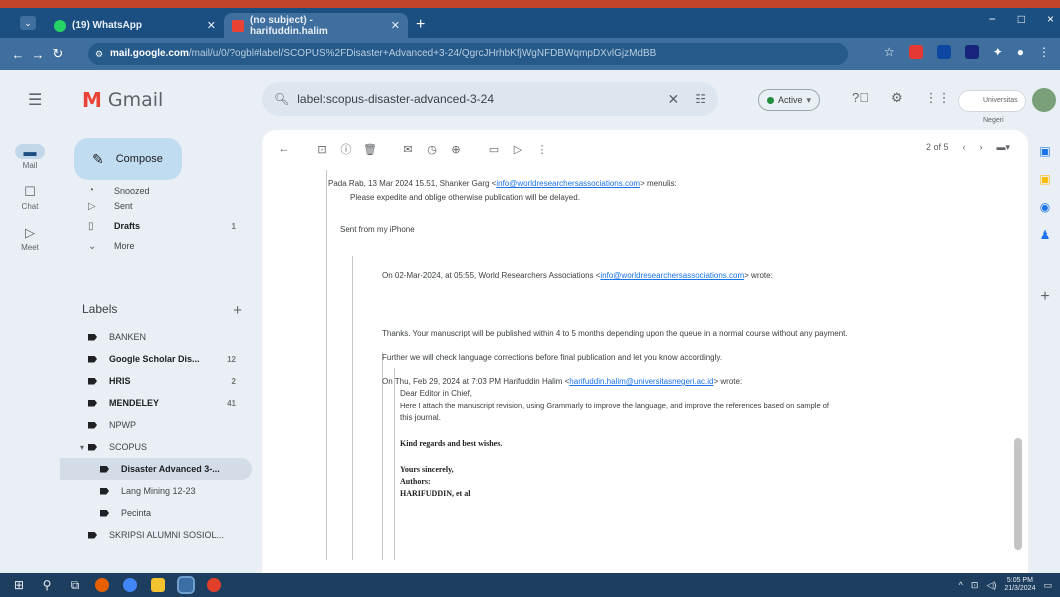  What do you see at coordinates (938, 98) in the screenshot?
I see `apps-grid-icon: ⋮⋮` at bounding box center [938, 98].